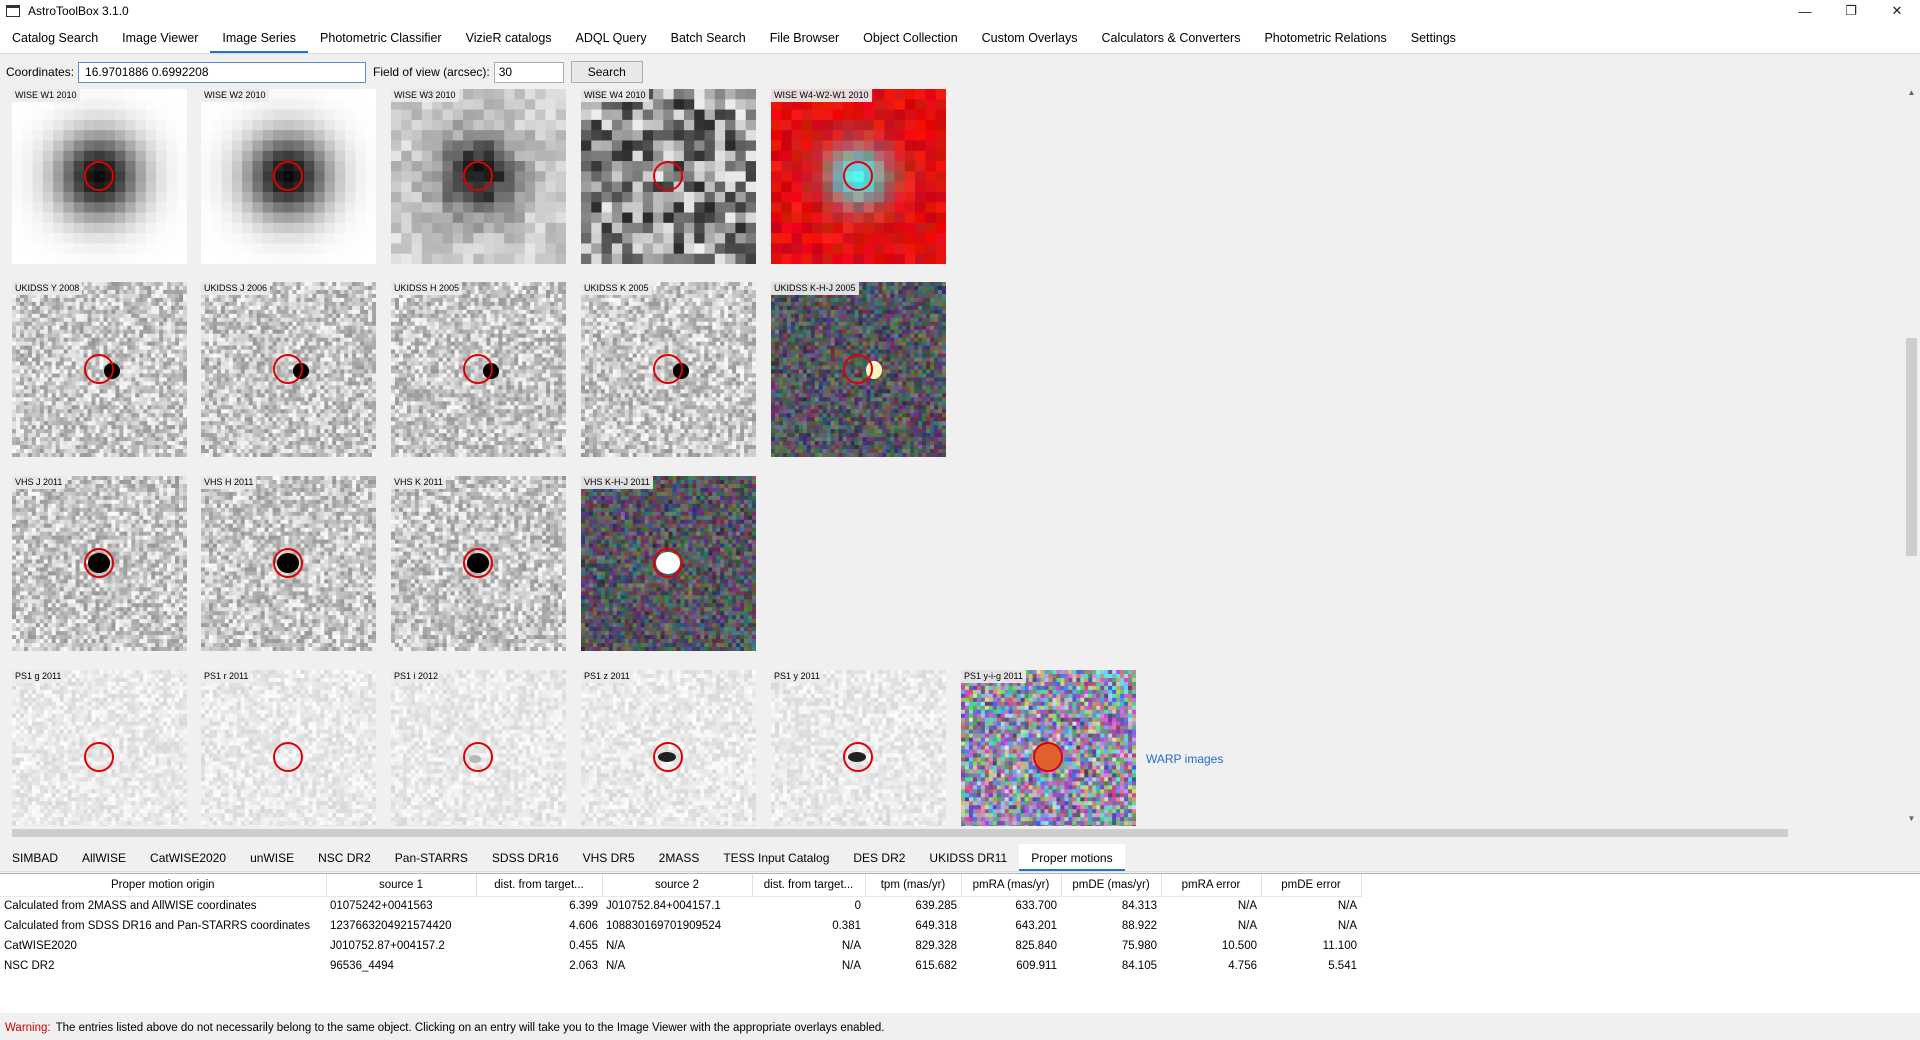 This screenshot has height=1040, width=1920. What do you see at coordinates (910, 37) in the screenshot?
I see `tab-object-collection: Object Collection` at bounding box center [910, 37].